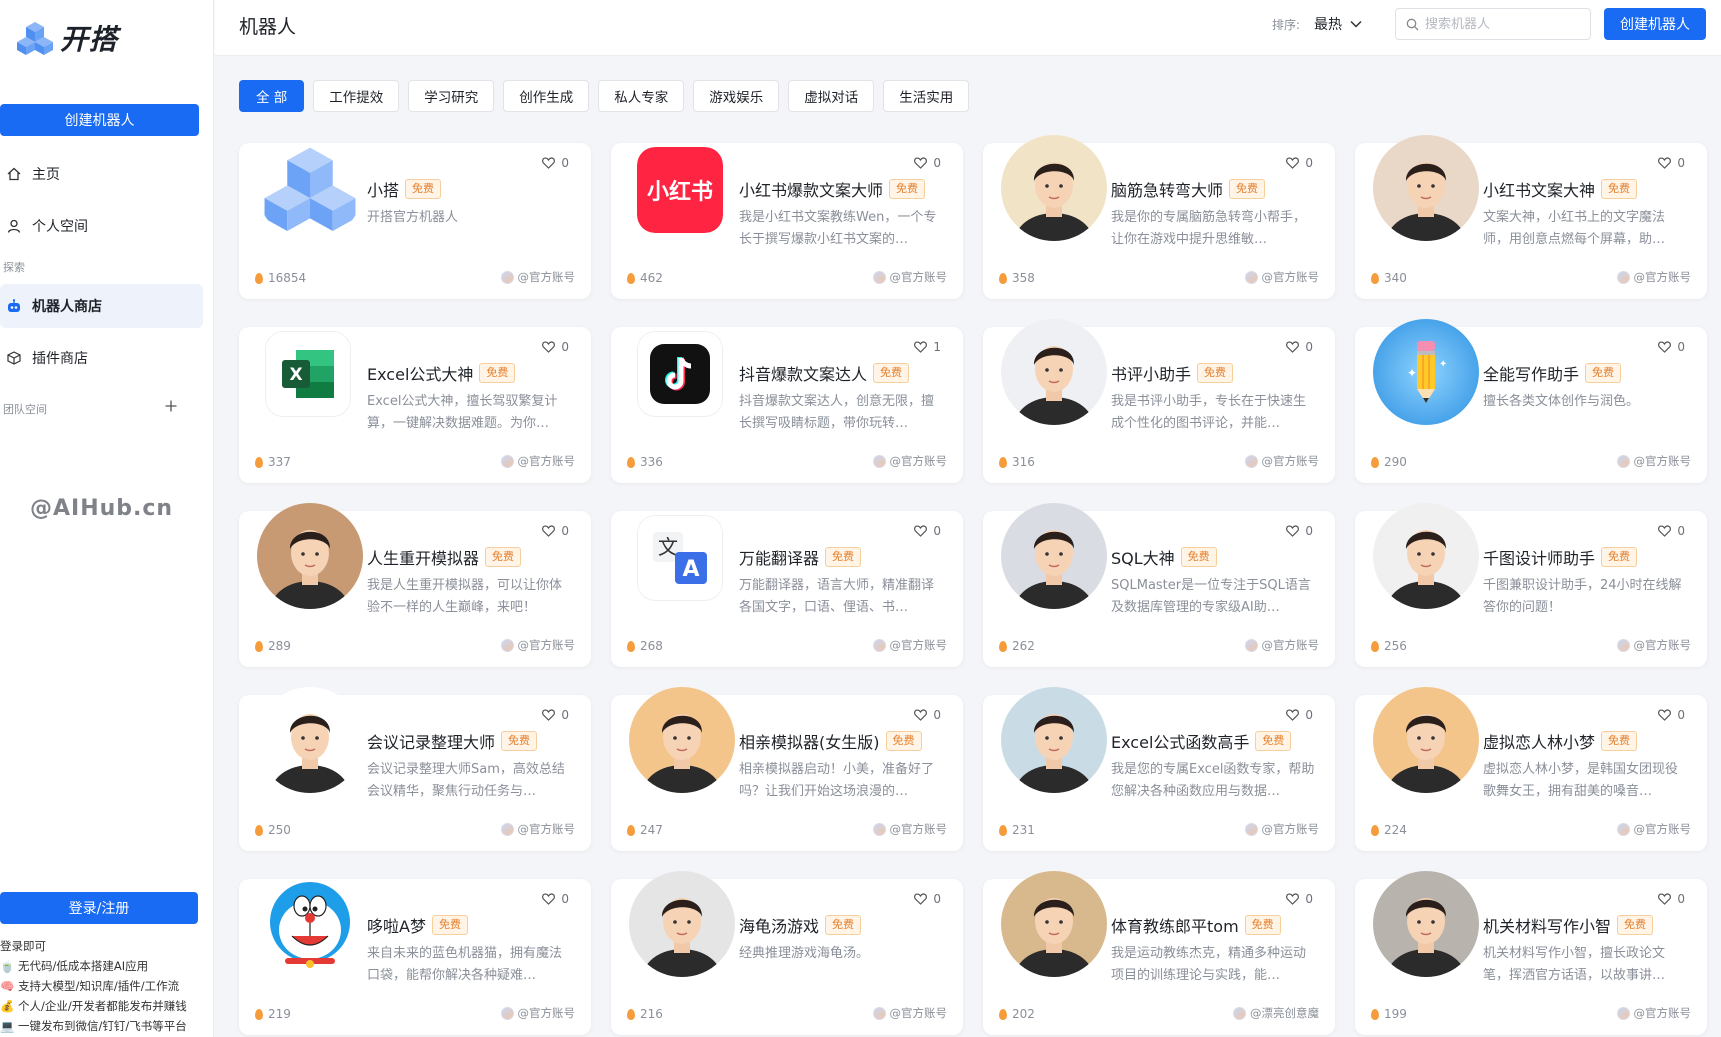 The height and width of the screenshot is (1037, 1721). Describe the element at coordinates (1531, 585) in the screenshot. I see `bot-card: 0 千图设计师助手 免费 千图兼职设计助手，24小时在线解答你的问题！ 256 @官方账号` at that location.